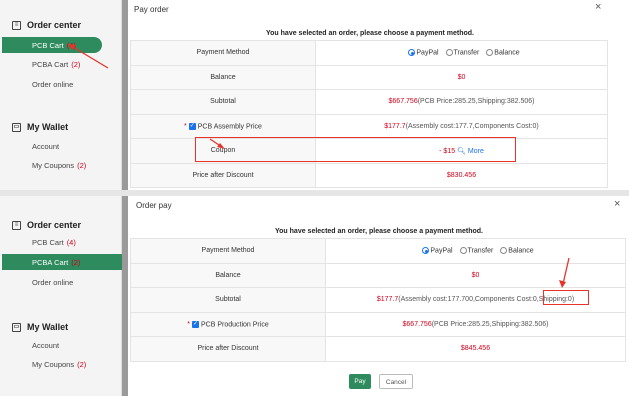  What do you see at coordinates (360, 381) in the screenshot?
I see `pay-button: Pay` at bounding box center [360, 381].